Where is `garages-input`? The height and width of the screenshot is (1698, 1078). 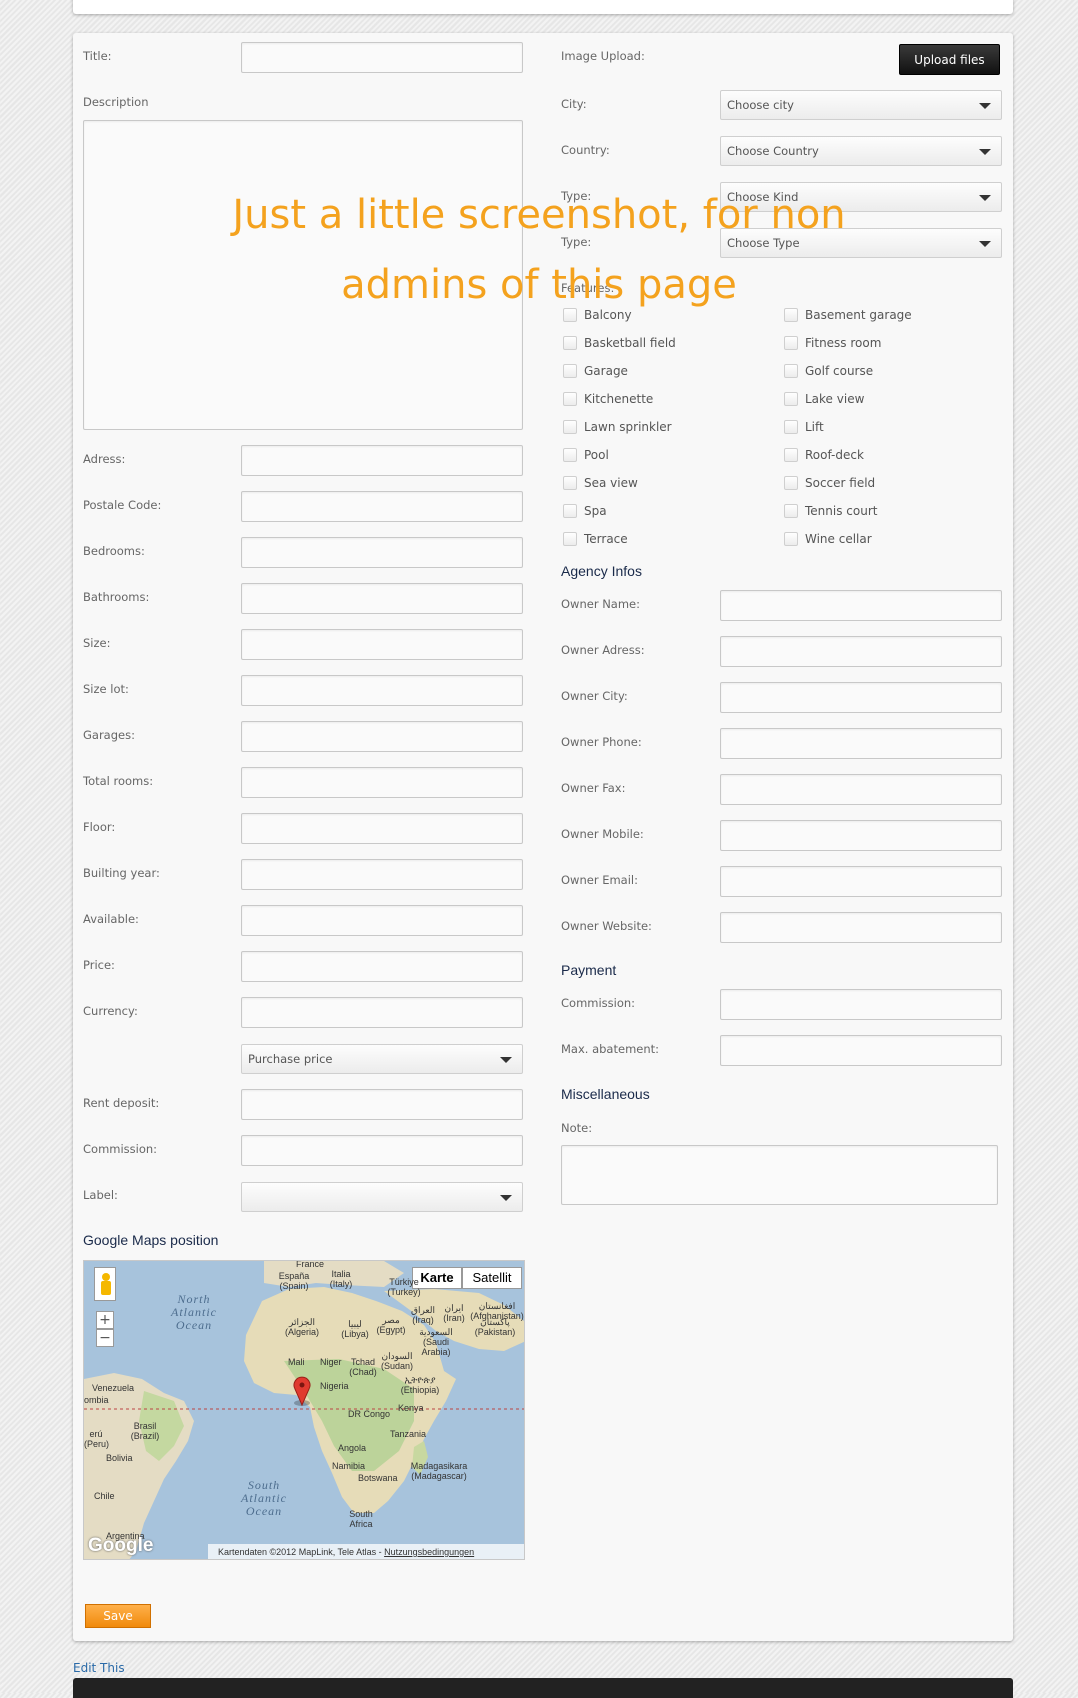 garages-input is located at coordinates (382, 736).